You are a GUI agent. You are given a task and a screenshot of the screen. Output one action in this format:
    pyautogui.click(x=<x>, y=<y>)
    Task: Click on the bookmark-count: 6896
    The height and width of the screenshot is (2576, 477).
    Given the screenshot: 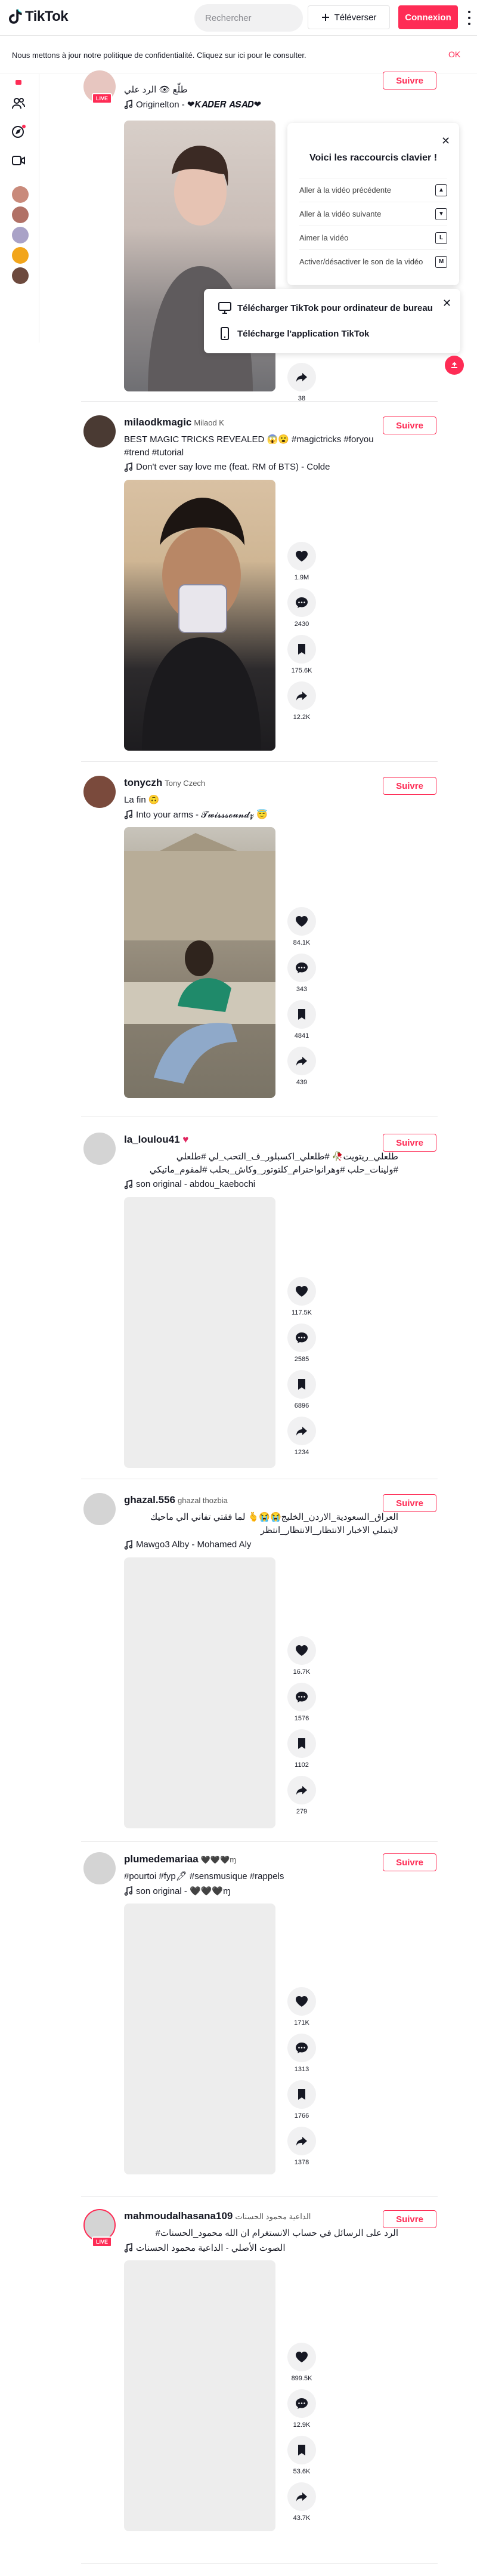 What is the action you would take?
    pyautogui.click(x=301, y=1406)
    